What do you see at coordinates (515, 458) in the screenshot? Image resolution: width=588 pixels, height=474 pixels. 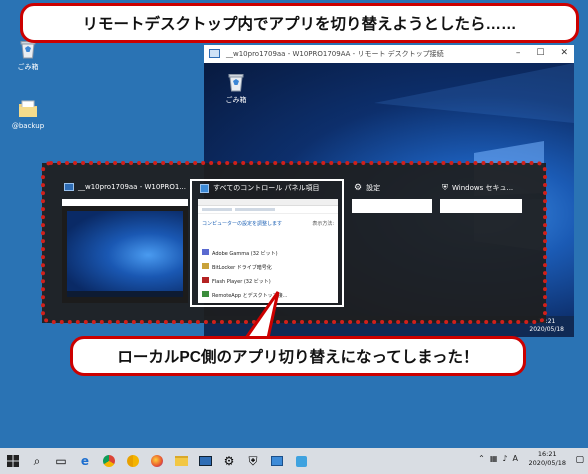 I see `ime-indicator: A` at bounding box center [515, 458].